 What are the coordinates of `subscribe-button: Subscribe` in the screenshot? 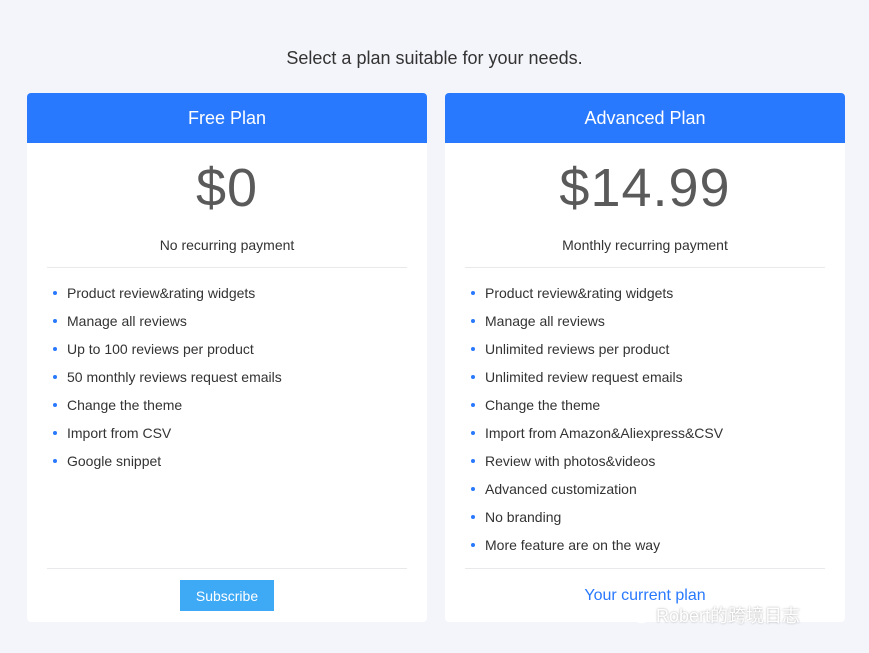 It's located at (227, 595).